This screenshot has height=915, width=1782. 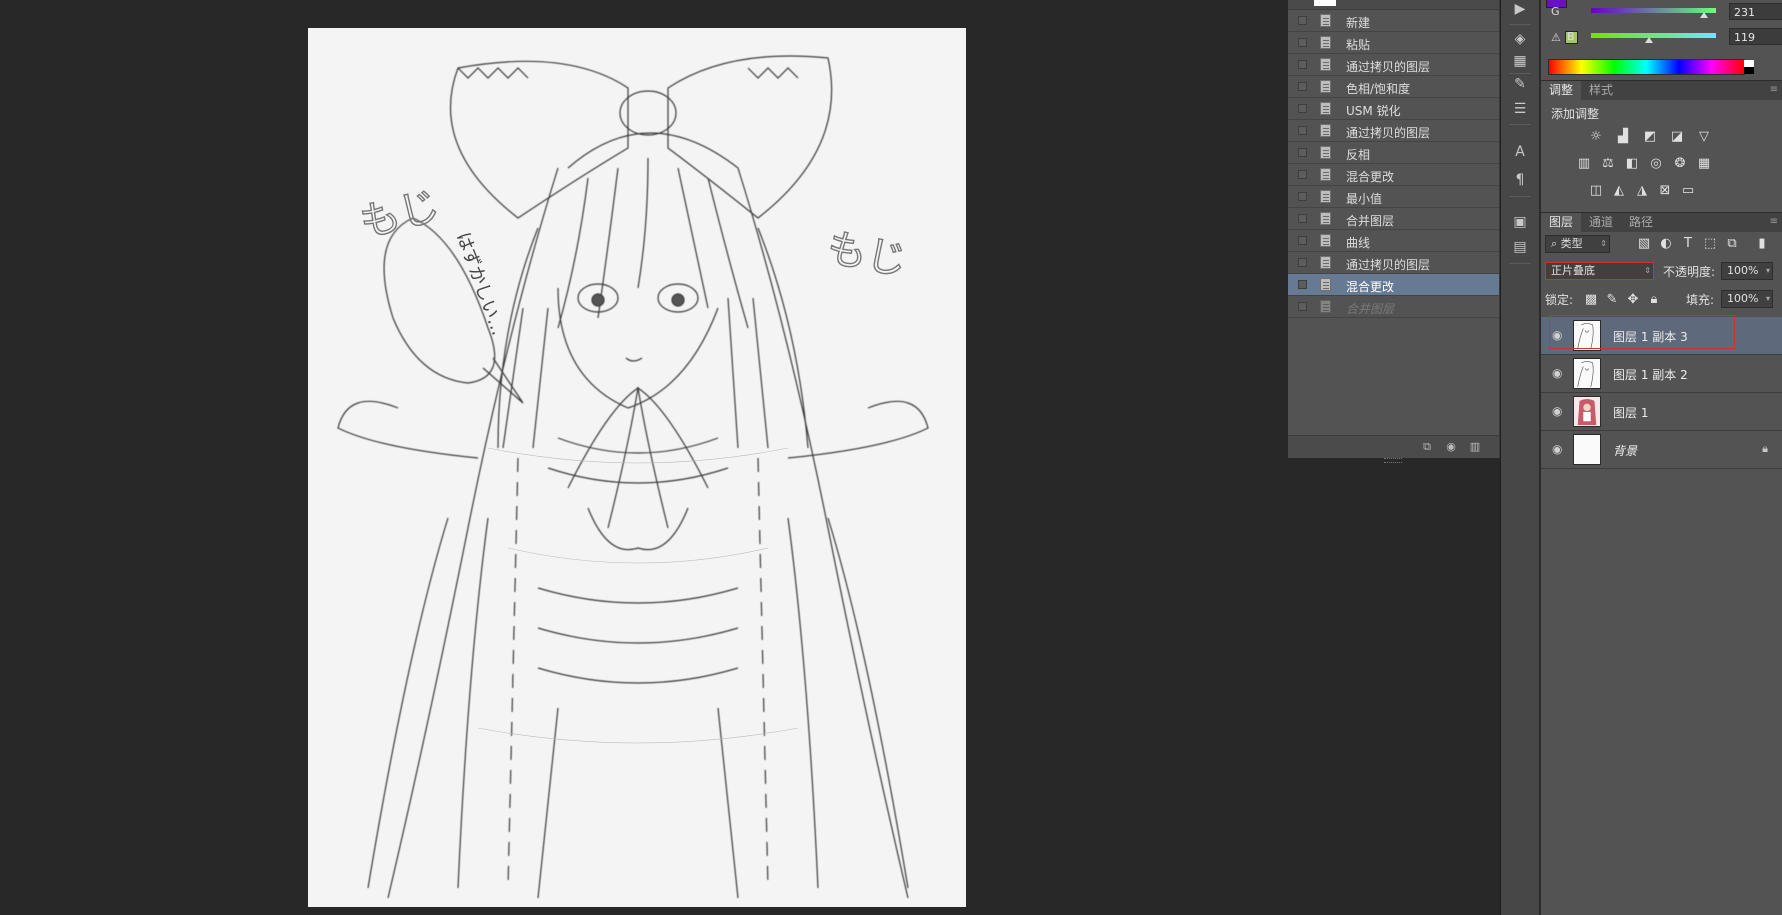 What do you see at coordinates (1393, 197) in the screenshot?
I see `history-item: 最小值` at bounding box center [1393, 197].